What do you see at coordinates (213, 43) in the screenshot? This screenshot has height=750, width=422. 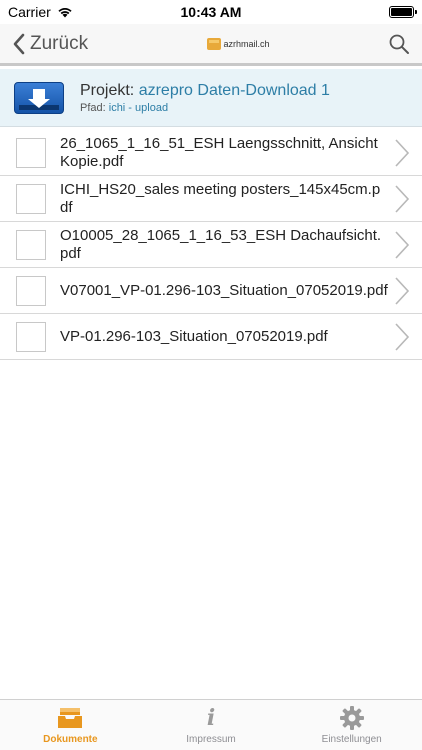 I see `logo-box-icon` at bounding box center [213, 43].